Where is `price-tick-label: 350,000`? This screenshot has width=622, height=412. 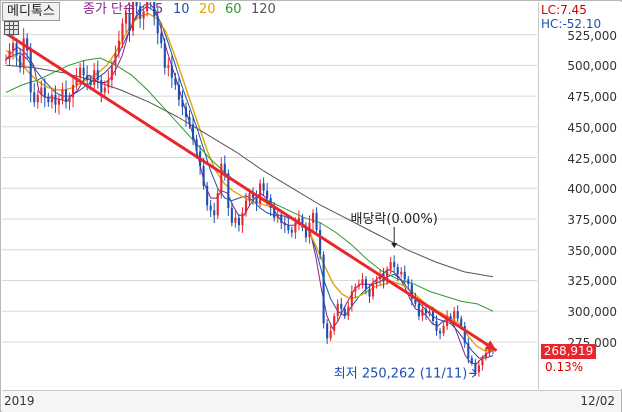
price-tick-label: 350,000 is located at coordinates (592, 250).